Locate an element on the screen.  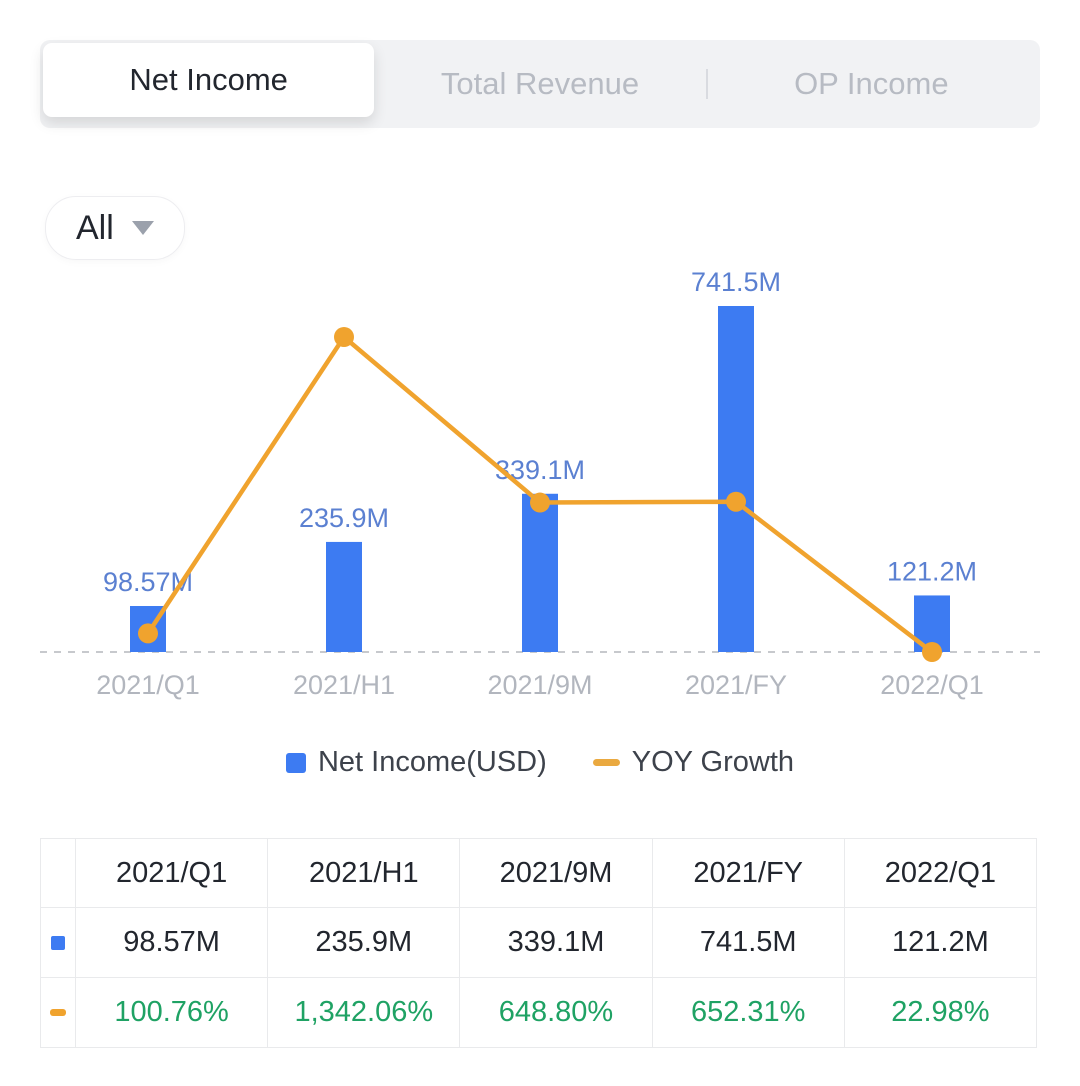
tab-net-income: Net Income is located at coordinates (209, 80).